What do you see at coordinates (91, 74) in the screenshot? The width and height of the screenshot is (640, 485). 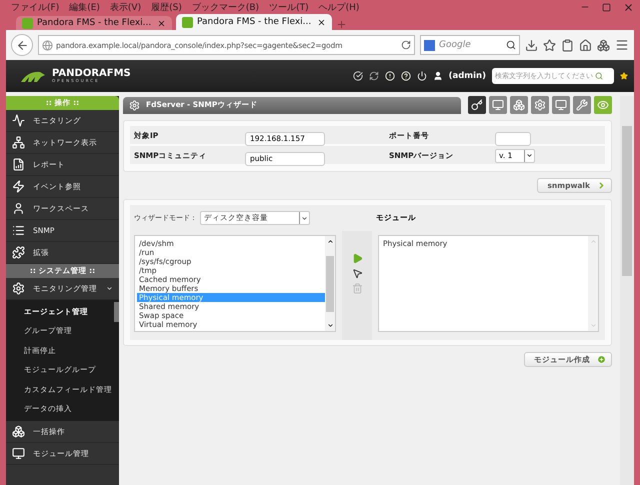 I see `logo-text: PANDORAFMS` at bounding box center [91, 74].